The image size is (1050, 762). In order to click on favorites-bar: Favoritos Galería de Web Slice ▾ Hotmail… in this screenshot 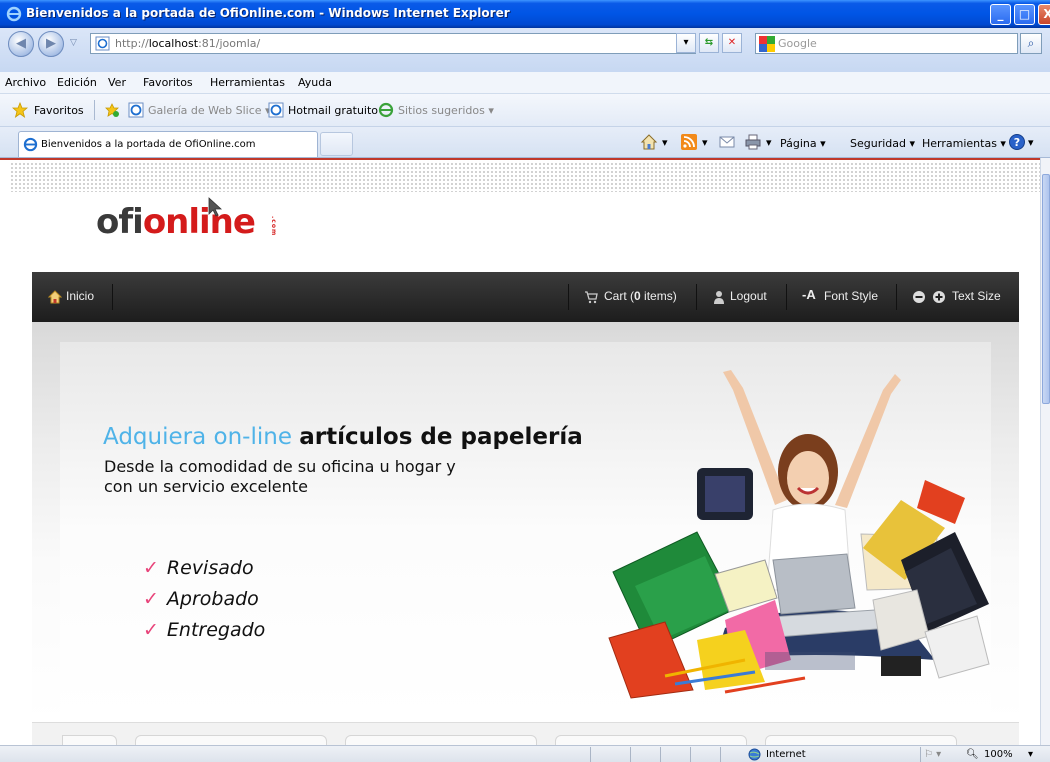, I will do `click(525, 110)`.